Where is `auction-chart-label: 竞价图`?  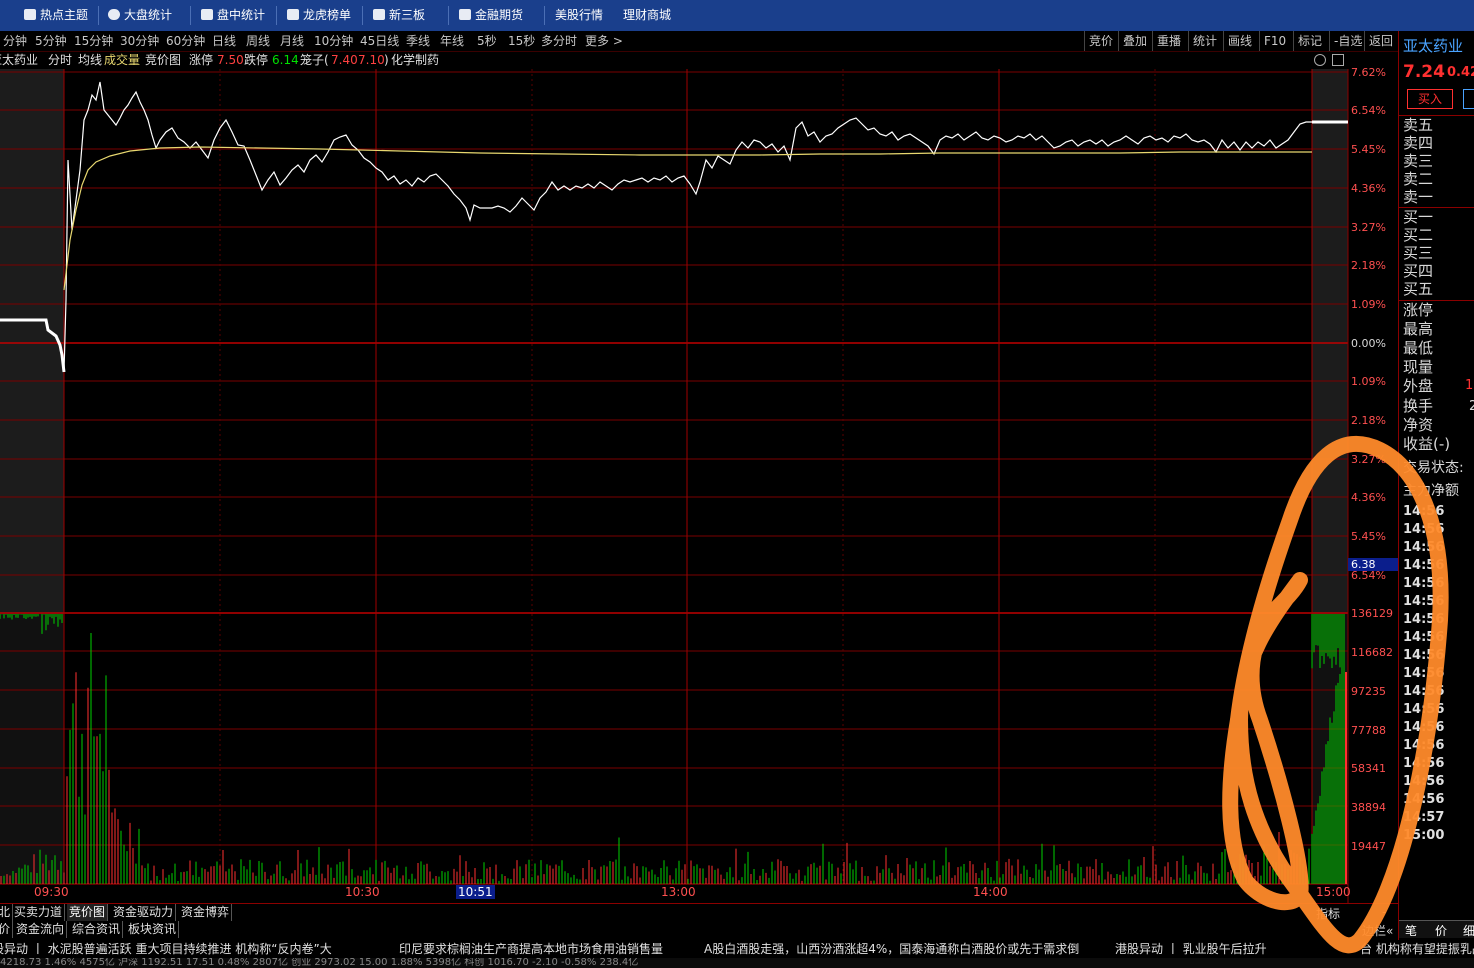 auction-chart-label: 竞价图 is located at coordinates (163, 60).